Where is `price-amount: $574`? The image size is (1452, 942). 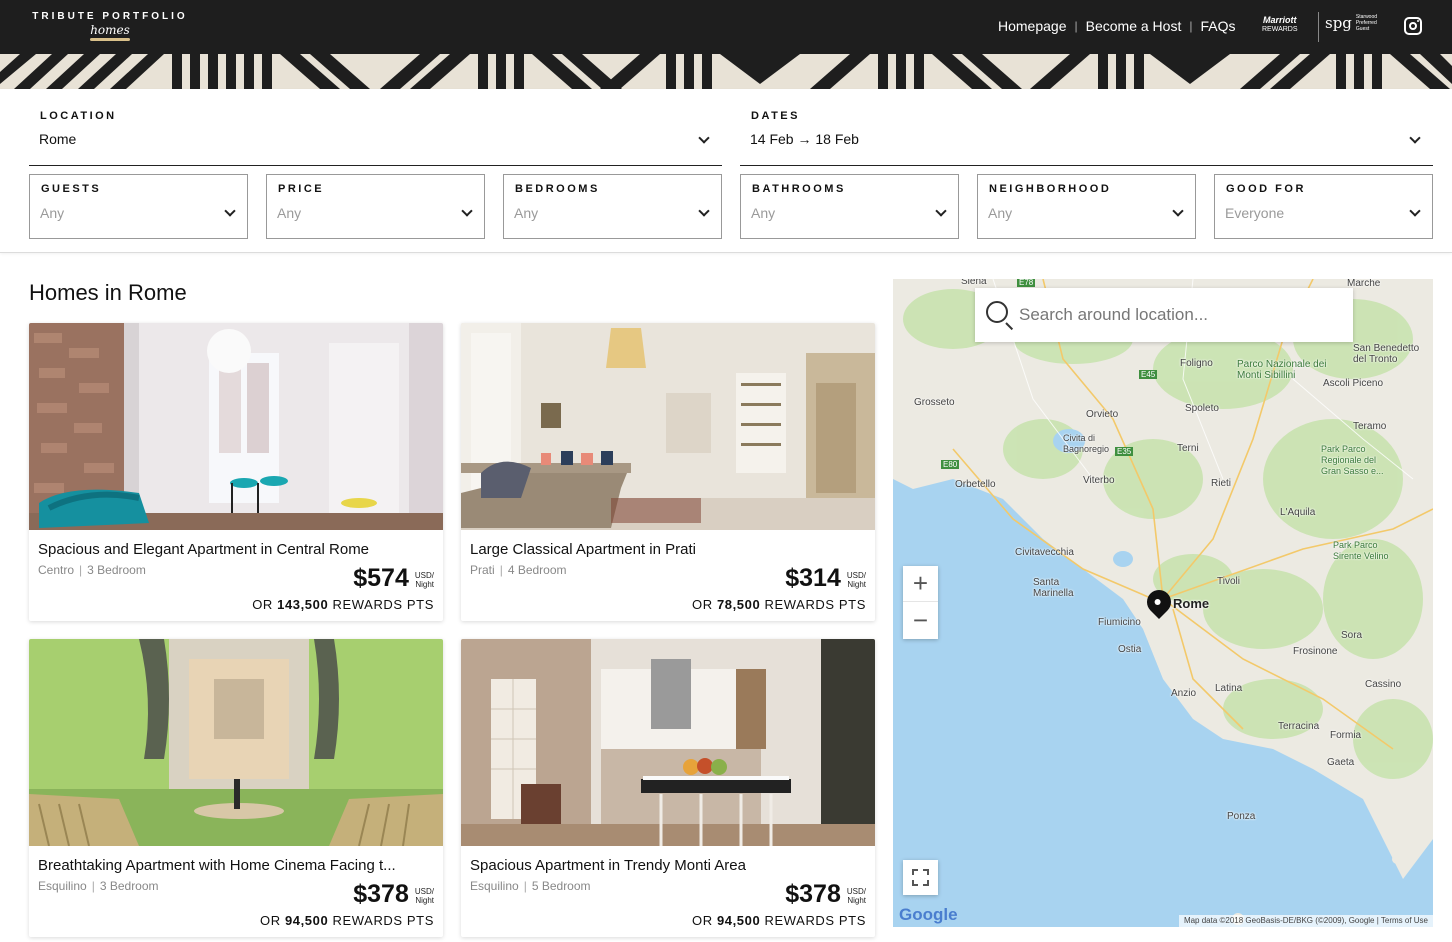 price-amount: $574 is located at coordinates (381, 578).